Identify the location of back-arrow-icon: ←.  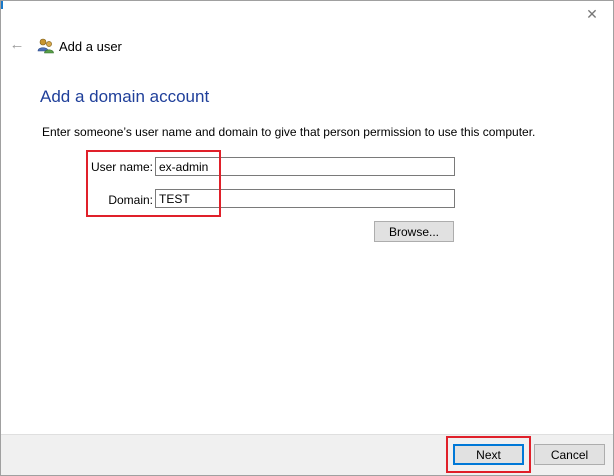
(17, 45).